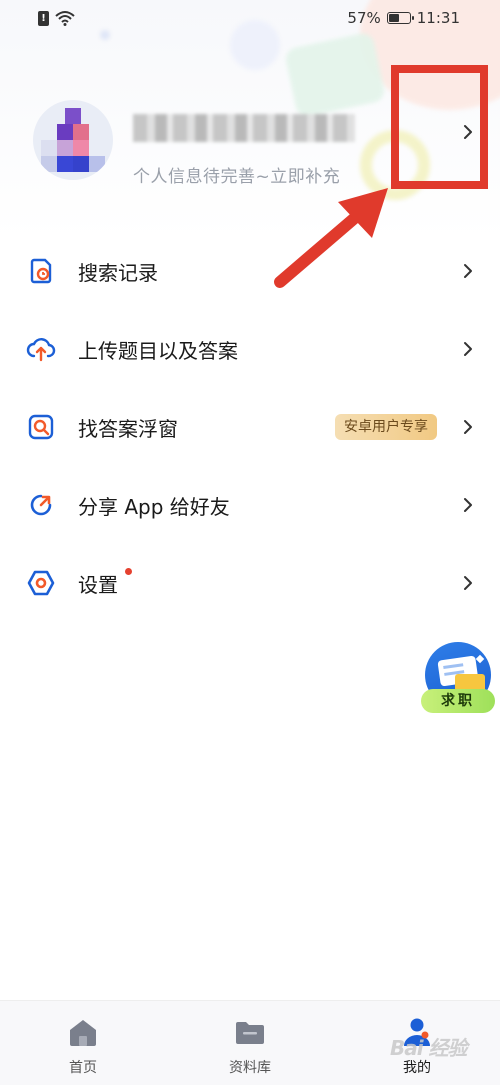  What do you see at coordinates (154, 507) in the screenshot?
I see `menu-item-label: 分享 App 给好友` at bounding box center [154, 507].